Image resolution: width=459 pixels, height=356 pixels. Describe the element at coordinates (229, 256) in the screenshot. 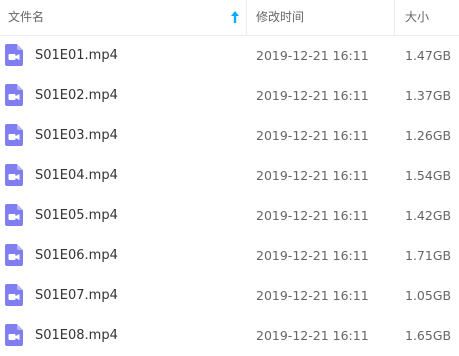

I see `file-row: S01E06.mp4 2019-12-21 16:11 1.71GB` at that location.